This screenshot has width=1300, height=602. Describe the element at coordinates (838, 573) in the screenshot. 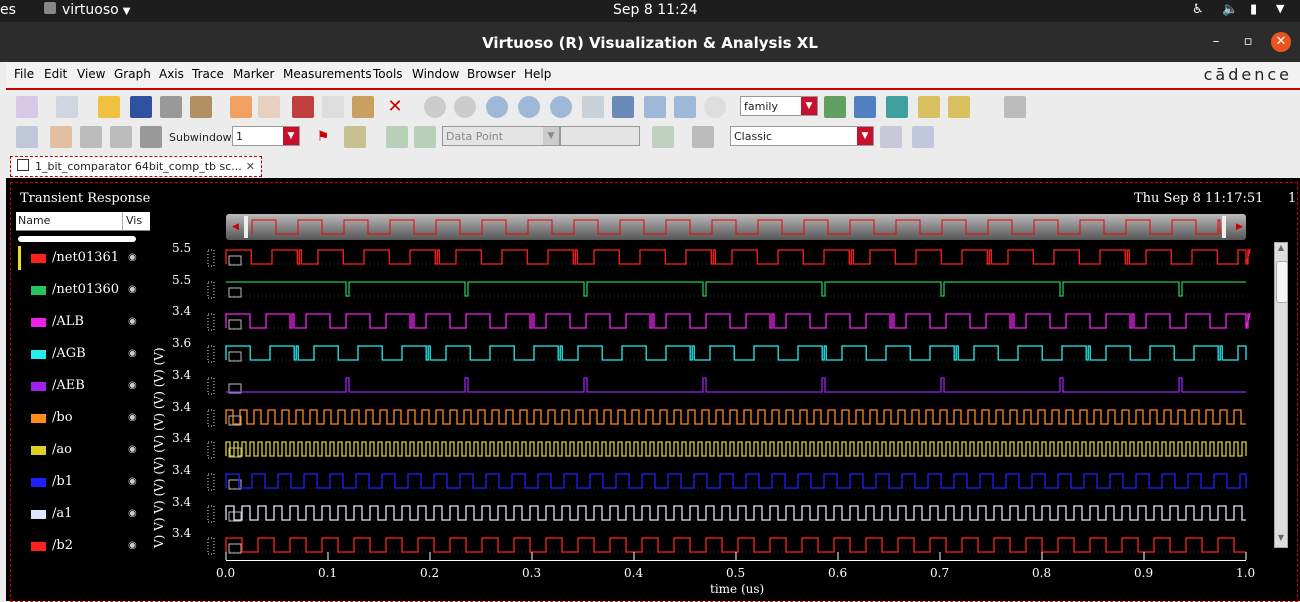

I see `x-tick-label: 0.6` at that location.